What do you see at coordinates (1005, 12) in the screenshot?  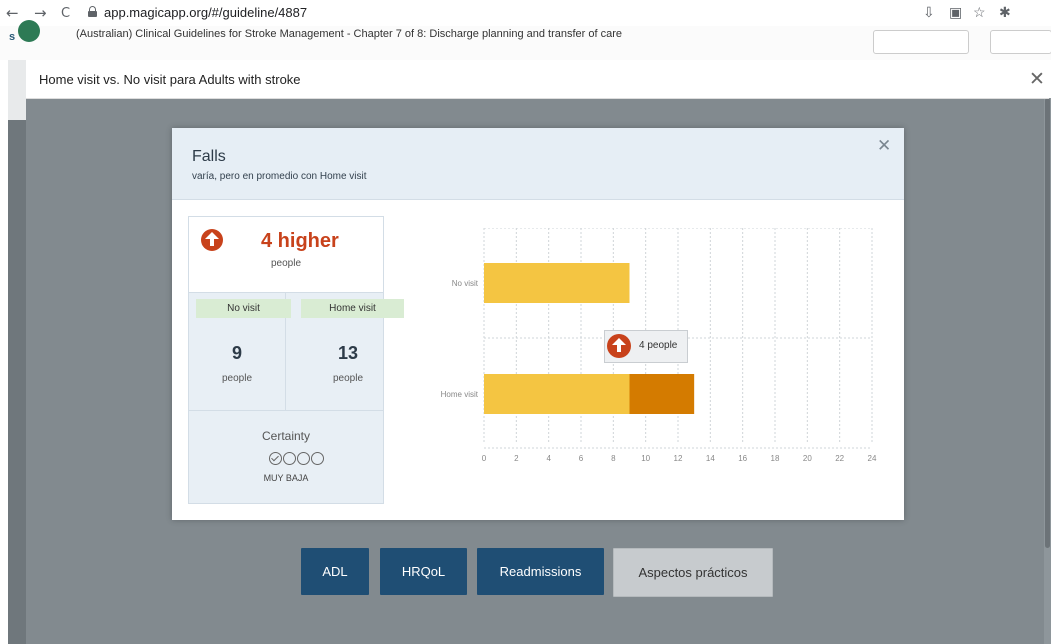 I see `extensions-icon: ✱` at bounding box center [1005, 12].